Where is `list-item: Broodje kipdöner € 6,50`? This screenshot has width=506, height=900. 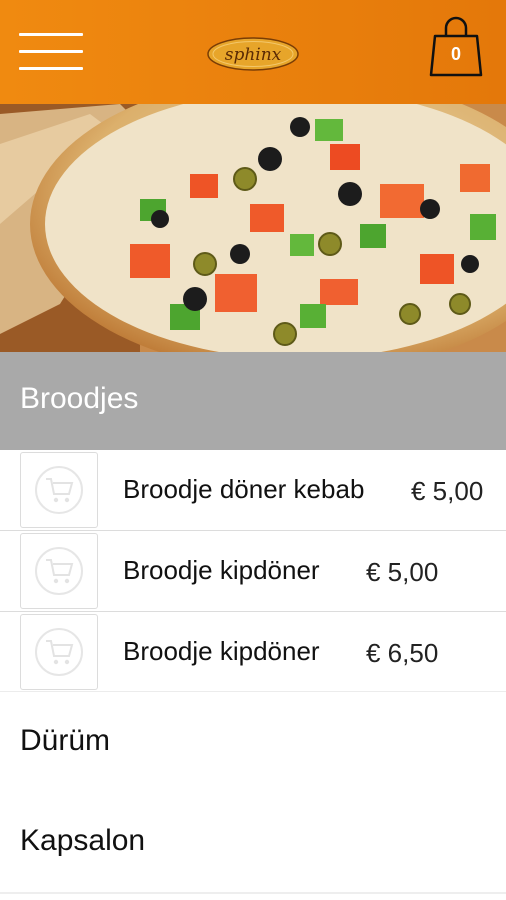 list-item: Broodje kipdöner € 6,50 is located at coordinates (253, 652).